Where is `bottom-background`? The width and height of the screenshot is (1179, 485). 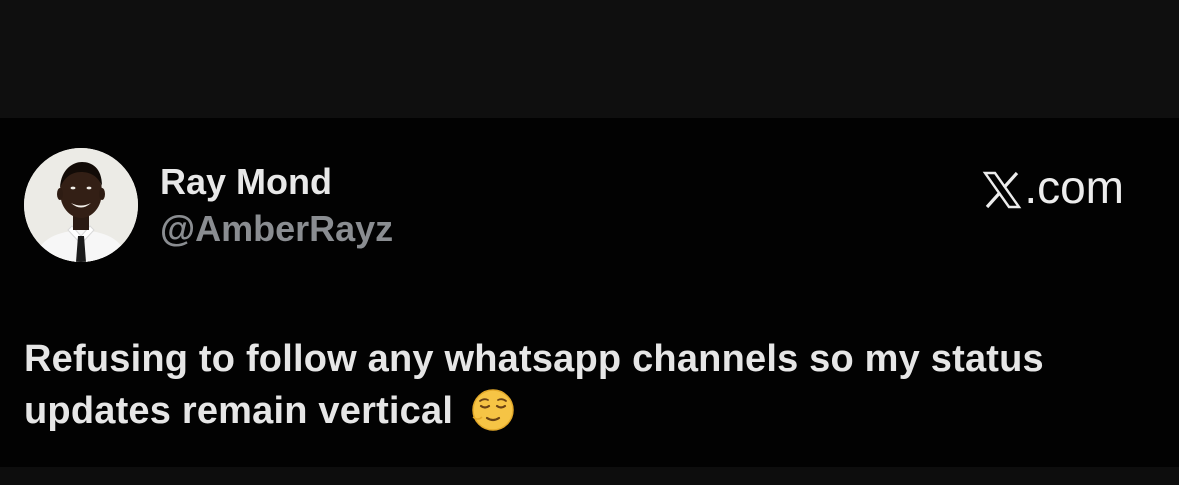
bottom-background is located at coordinates (589, 476).